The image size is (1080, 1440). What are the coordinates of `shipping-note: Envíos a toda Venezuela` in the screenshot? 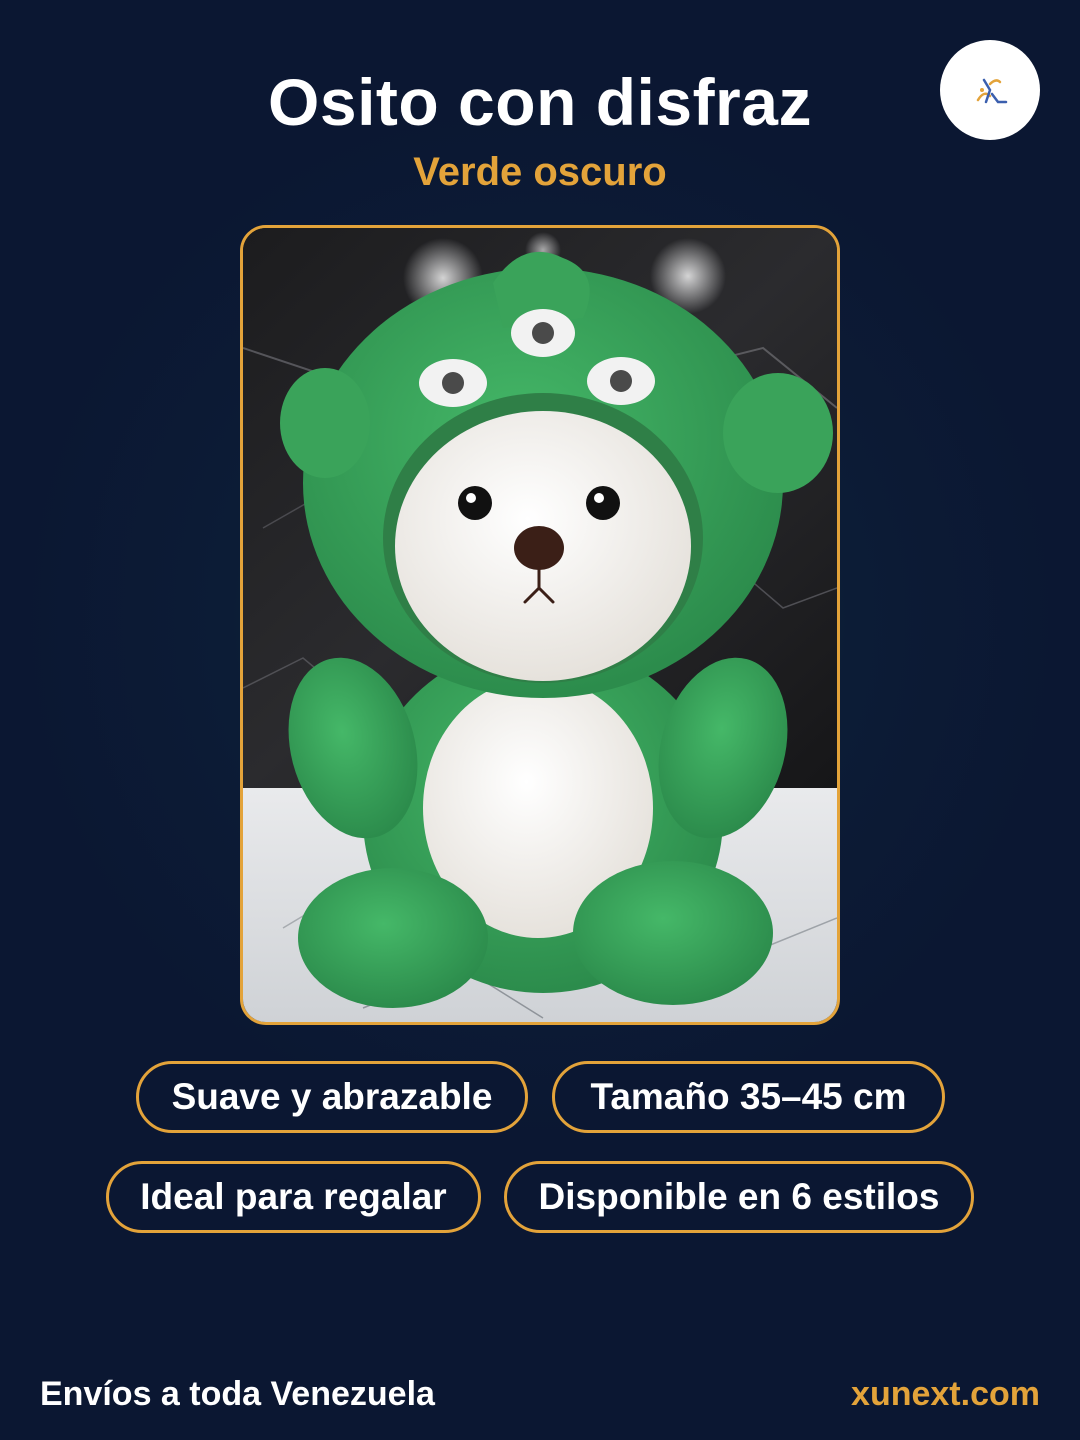 It's located at (237, 1394).